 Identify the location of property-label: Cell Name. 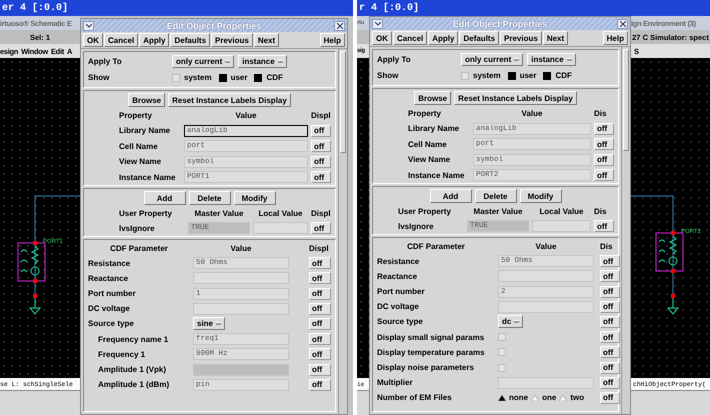
(139, 146).